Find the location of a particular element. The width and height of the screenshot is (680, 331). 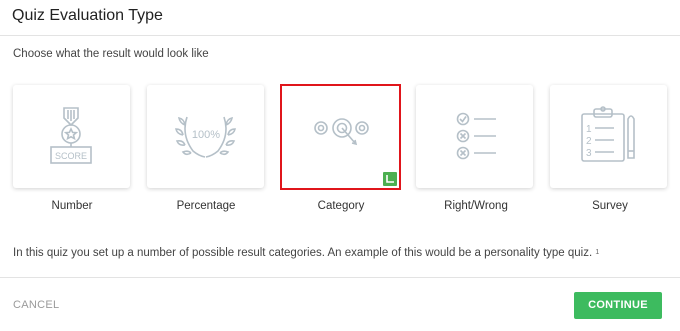

score-medal-icon: SCORE is located at coordinates (71, 135).